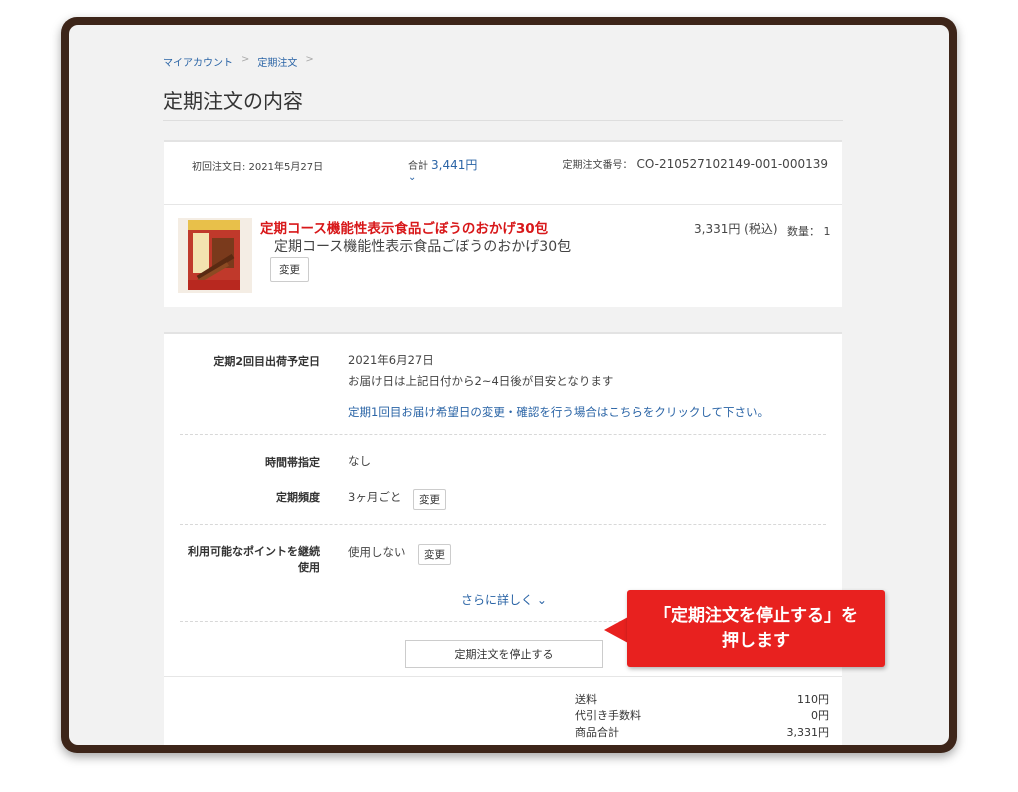 Image resolution: width=1018 pixels, height=792 pixels. Describe the element at coordinates (292, 462) in the screenshot. I see `time-slot-label: 時間帯指定` at that location.